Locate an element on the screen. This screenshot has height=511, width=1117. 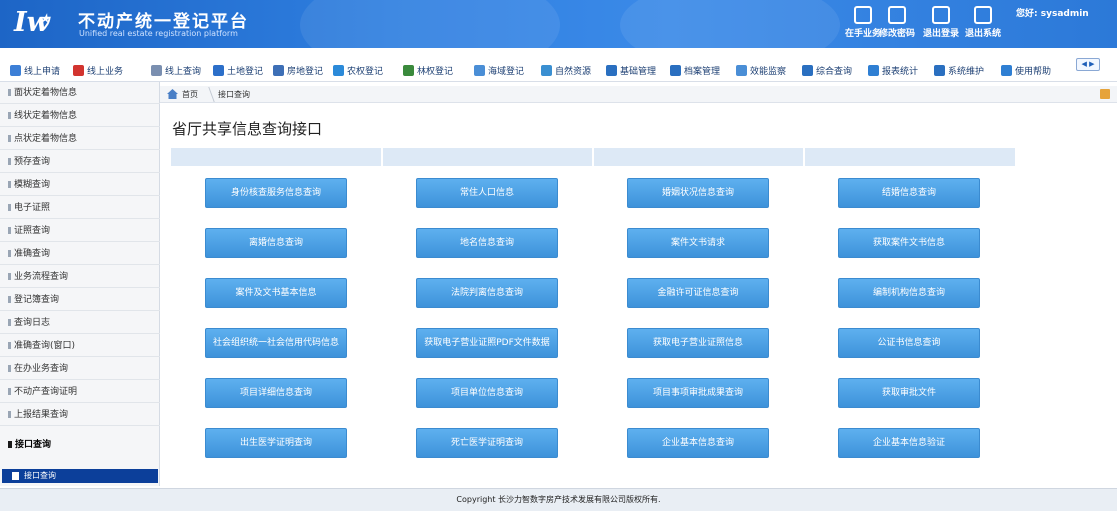
report-stat-icon is located at coordinates (873, 70).